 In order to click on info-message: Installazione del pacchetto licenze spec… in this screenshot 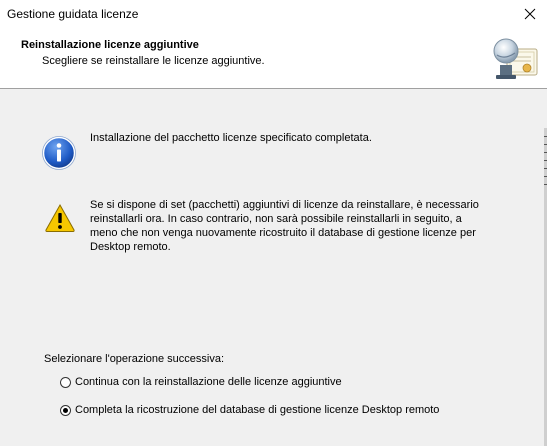, I will do `click(277, 150)`.